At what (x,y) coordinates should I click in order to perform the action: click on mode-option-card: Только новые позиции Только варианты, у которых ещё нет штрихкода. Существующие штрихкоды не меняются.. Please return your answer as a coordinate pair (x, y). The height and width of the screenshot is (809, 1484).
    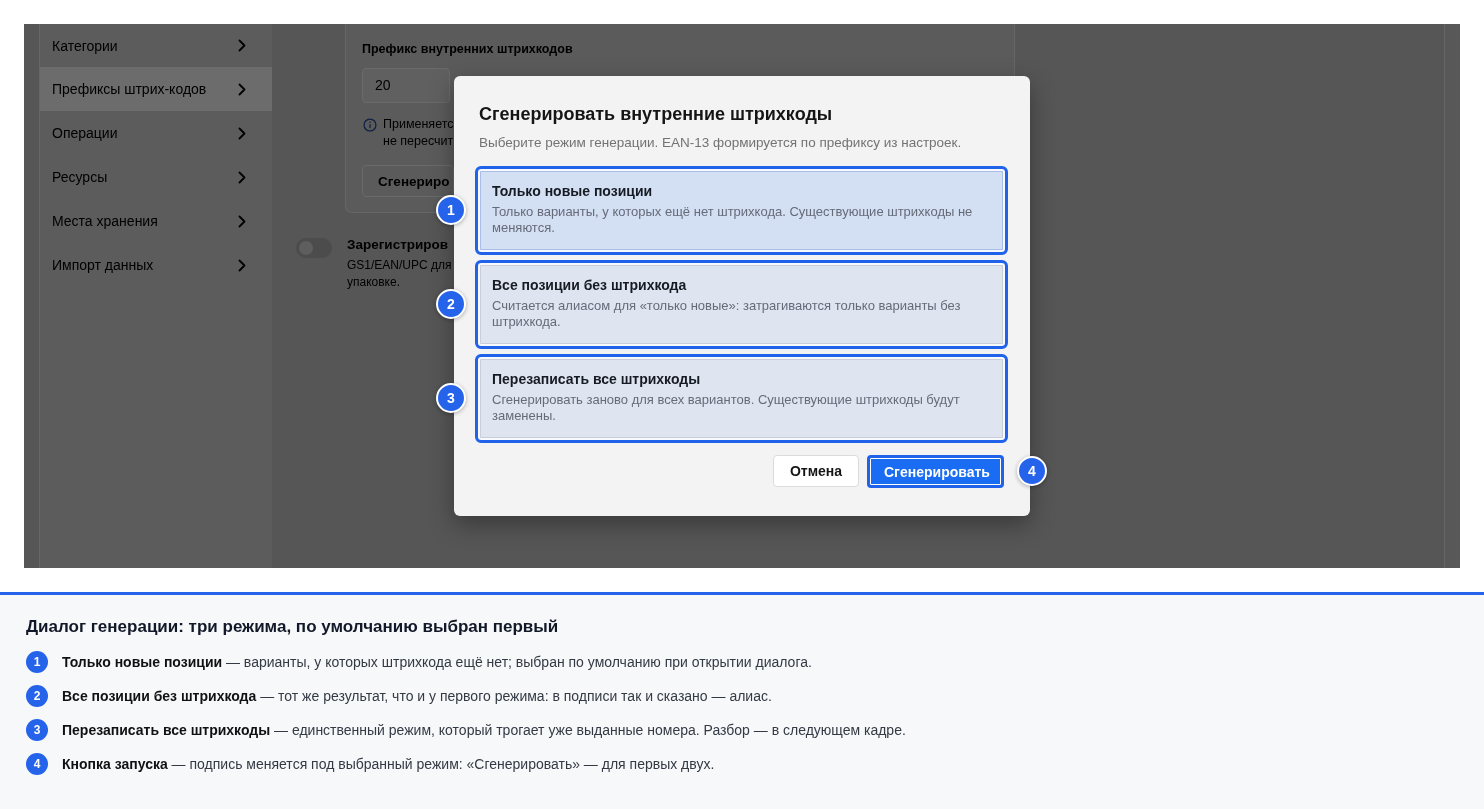
    Looking at the image, I should click on (741, 210).